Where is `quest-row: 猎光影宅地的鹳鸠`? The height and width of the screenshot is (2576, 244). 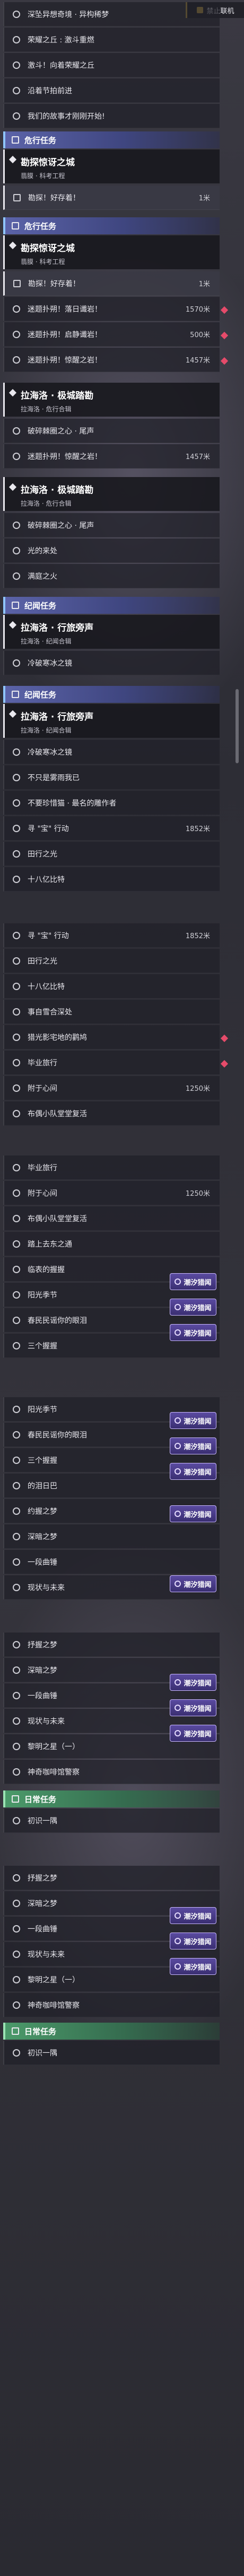 quest-row: 猎光影宅地的鹳鸠 is located at coordinates (112, 1037).